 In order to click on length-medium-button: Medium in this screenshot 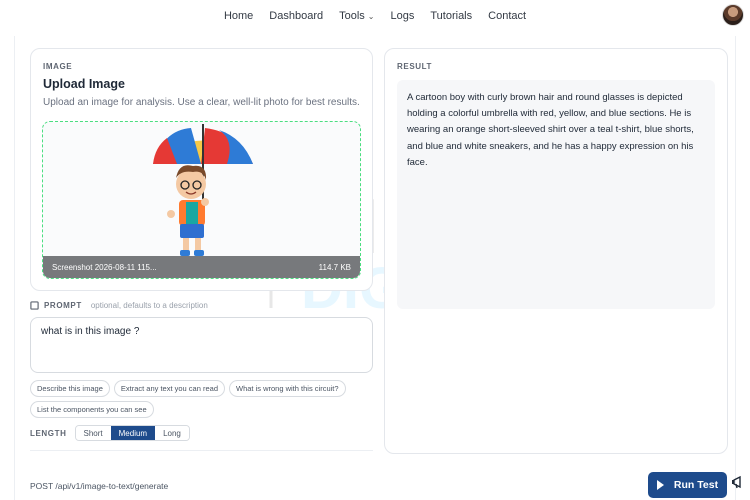, I will do `click(133, 433)`.